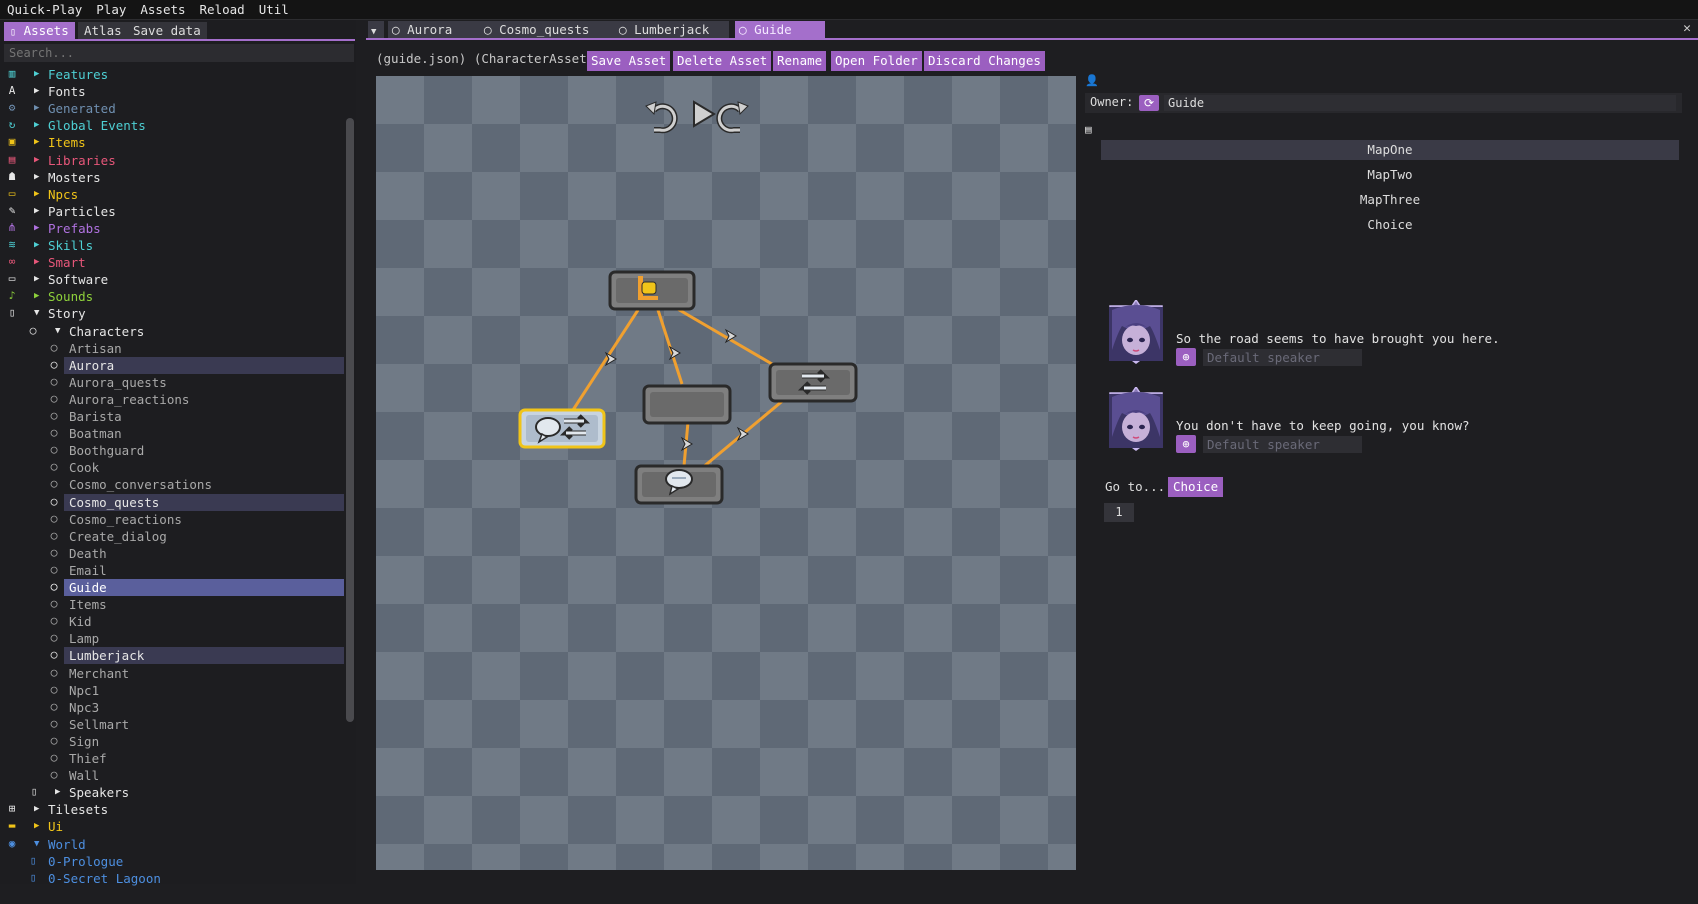  Describe the element at coordinates (172, 331) in the screenshot. I see `tree-item: ◯ ▼ Characters` at that location.